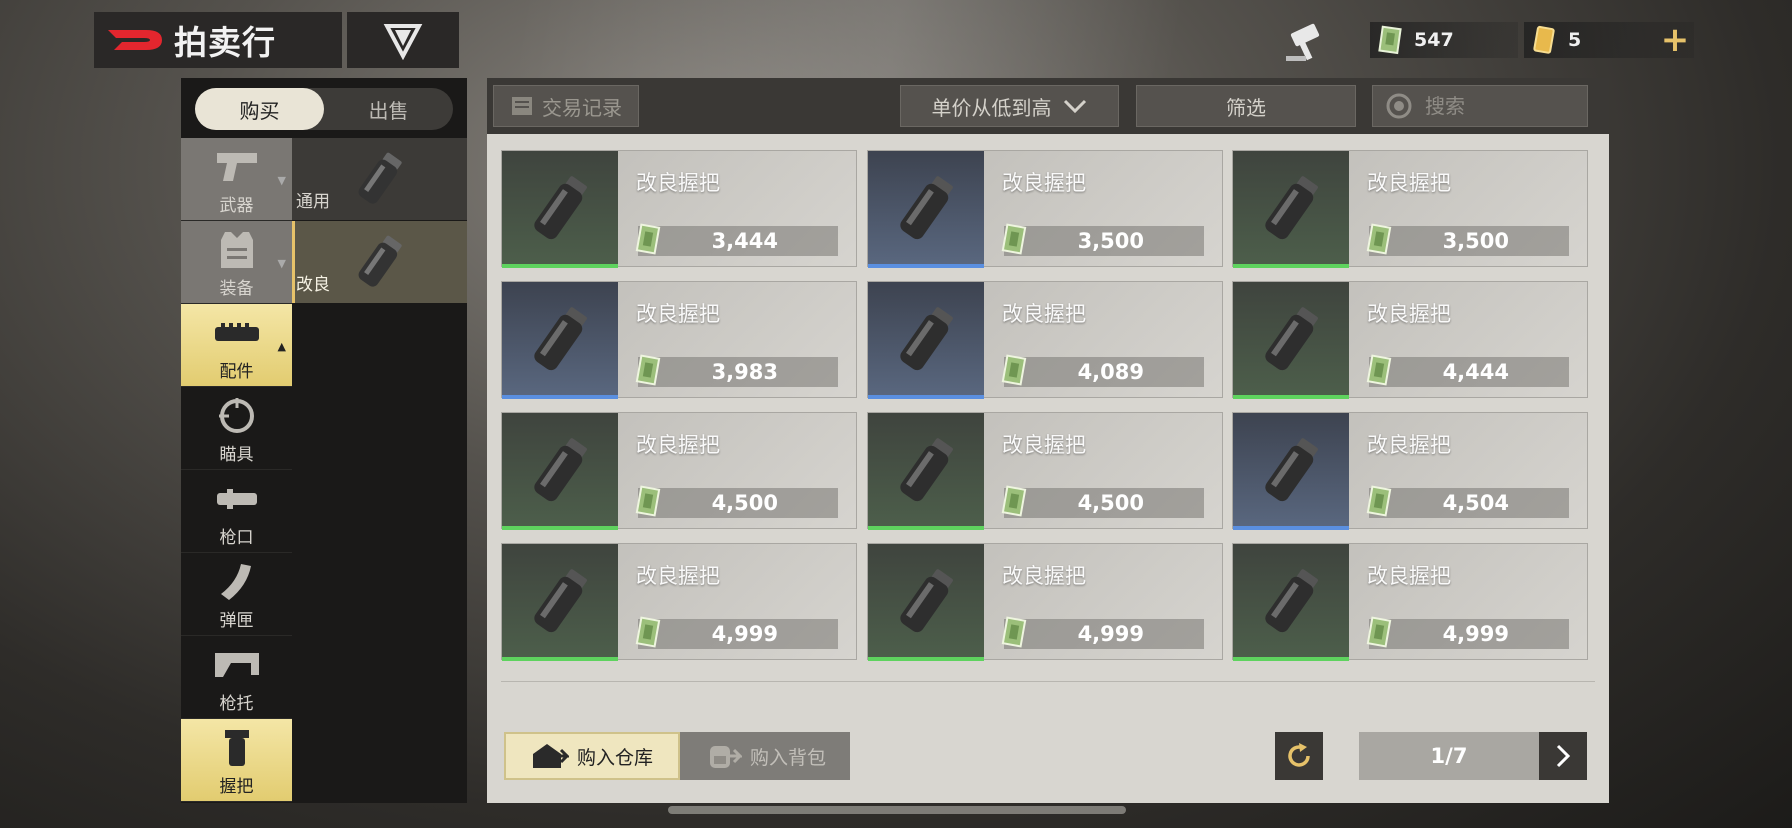 The height and width of the screenshot is (828, 1792). What do you see at coordinates (1045, 340) in the screenshot?
I see `listing-card: 改良握把 4,089` at bounding box center [1045, 340].